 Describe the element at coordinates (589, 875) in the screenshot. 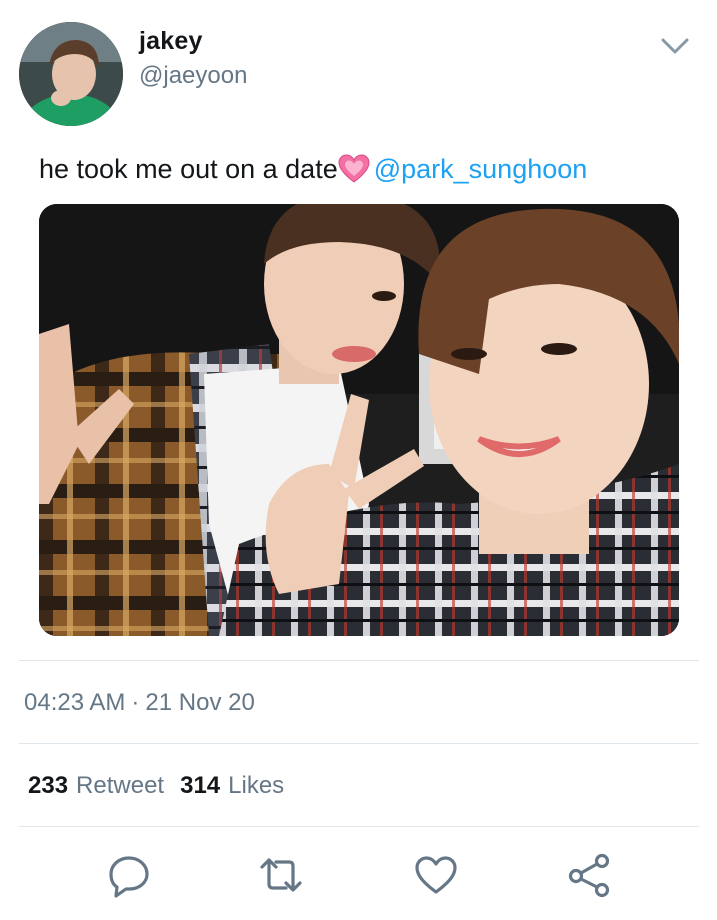

I see `share-icon` at that location.